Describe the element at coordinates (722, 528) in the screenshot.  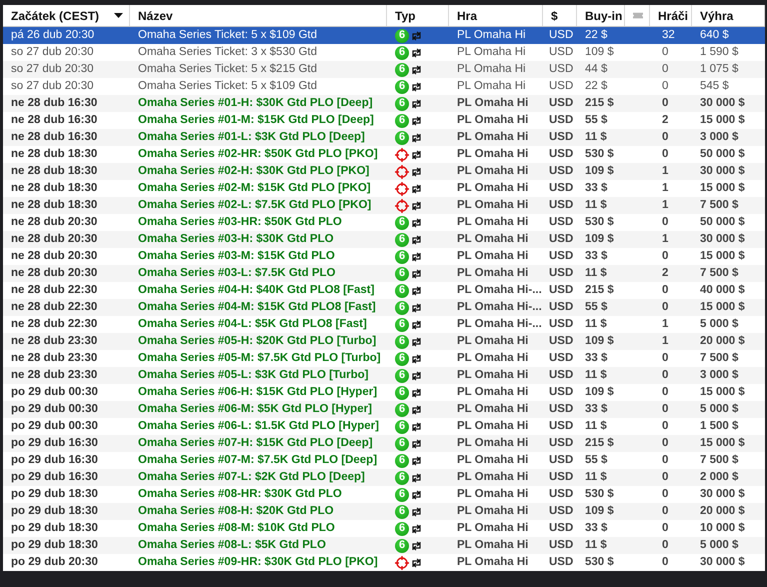
I see `prize-cell-text: 10 000 $` at that location.